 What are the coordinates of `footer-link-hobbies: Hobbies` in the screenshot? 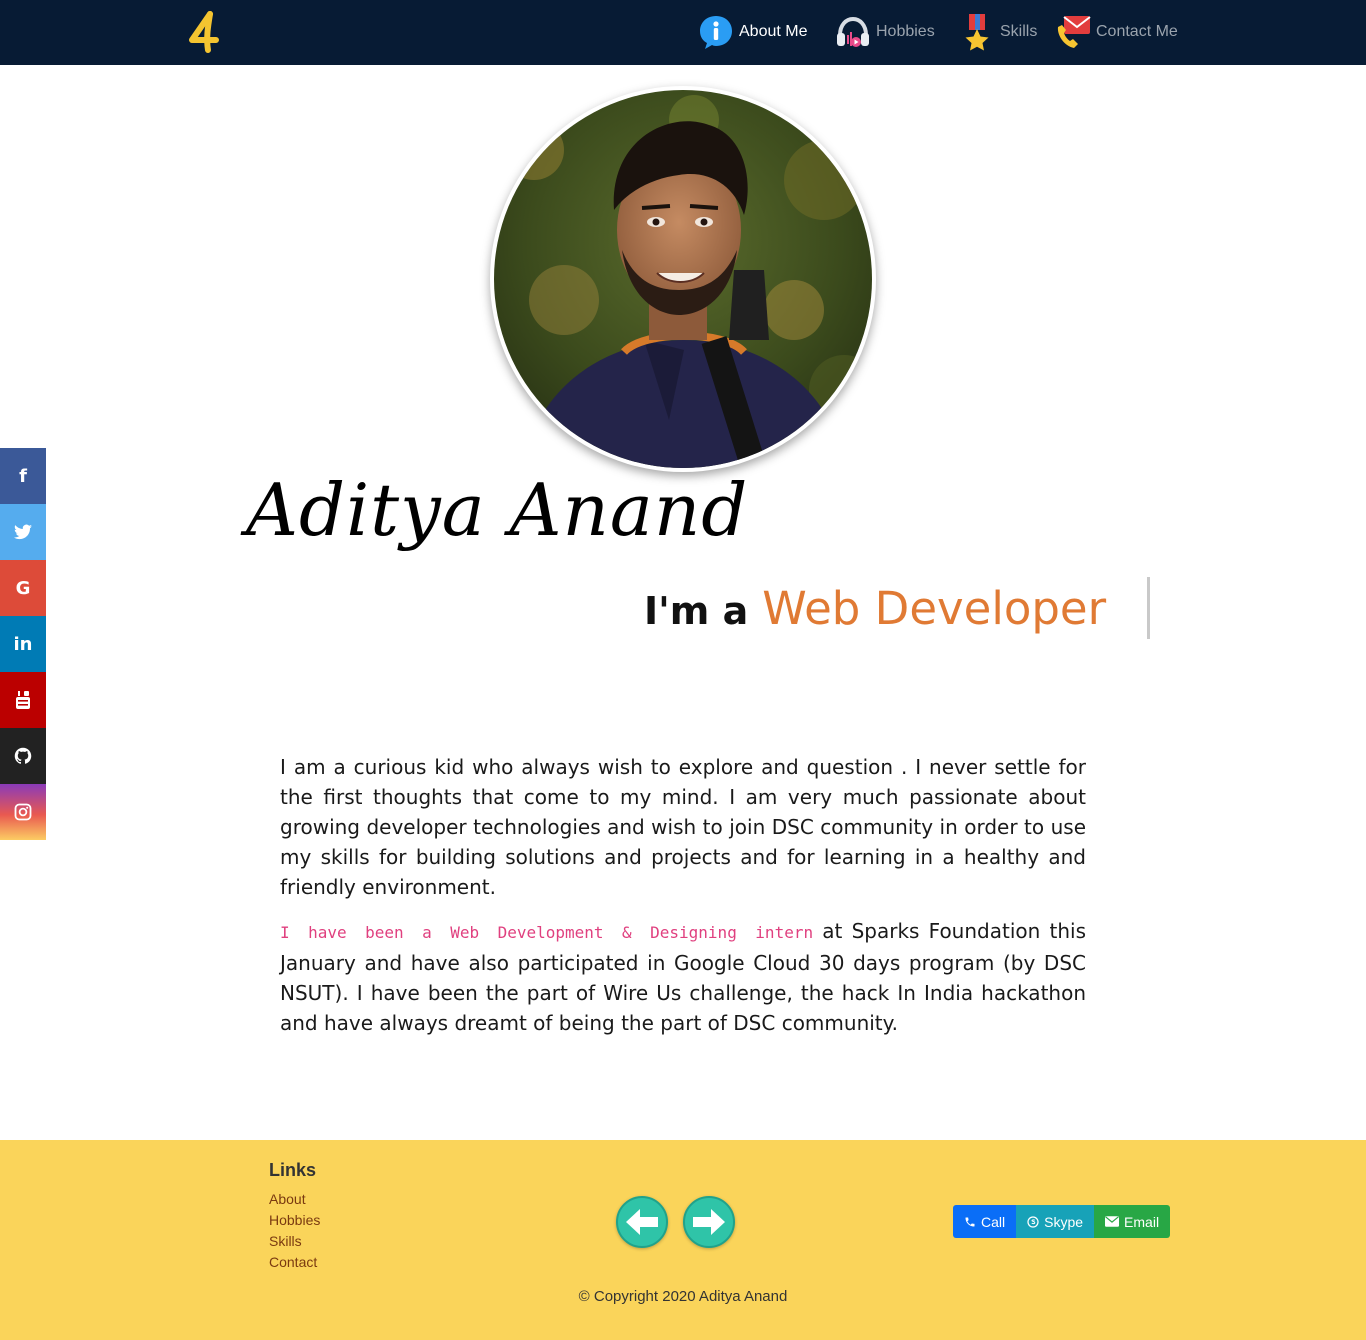 It's located at (294, 1220).